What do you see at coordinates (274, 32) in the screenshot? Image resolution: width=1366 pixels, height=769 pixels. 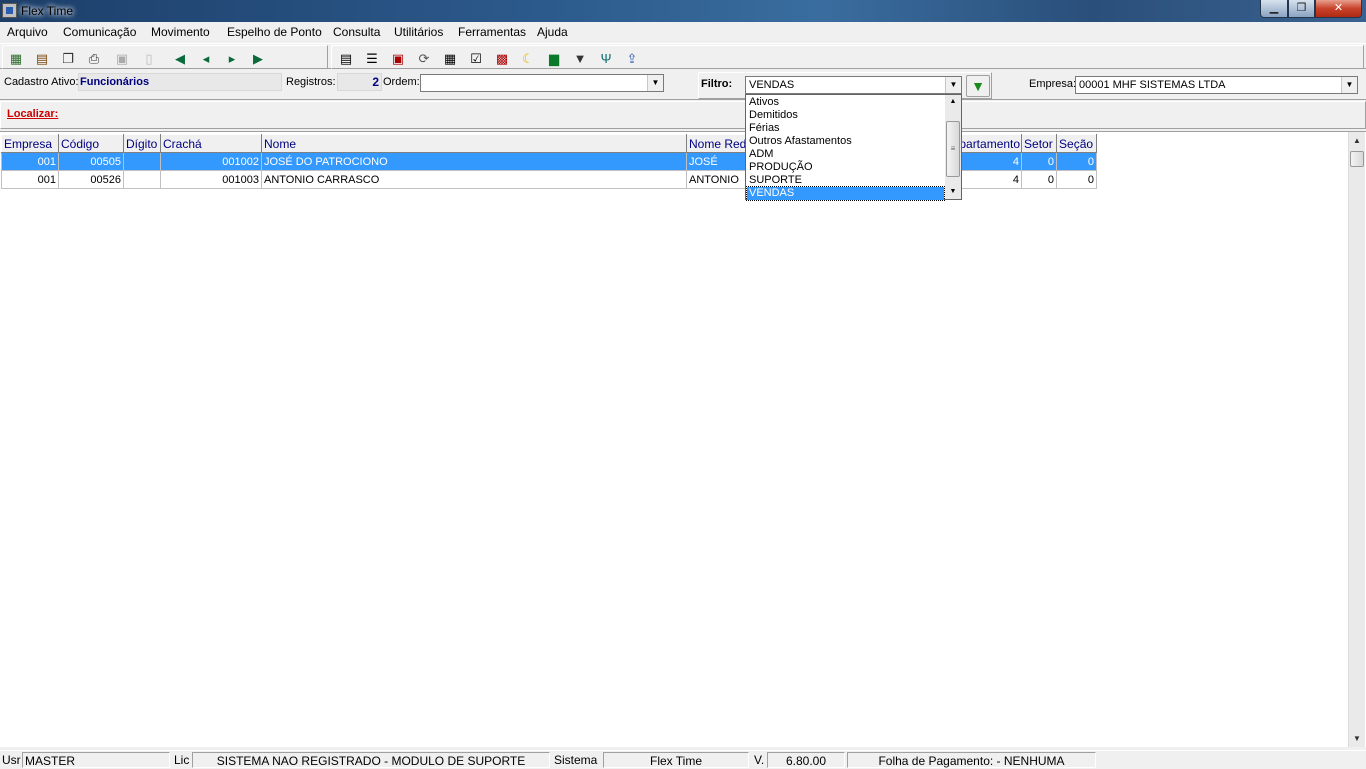 I see `menu-espelho-de-ponto: Espelho de Ponto` at bounding box center [274, 32].